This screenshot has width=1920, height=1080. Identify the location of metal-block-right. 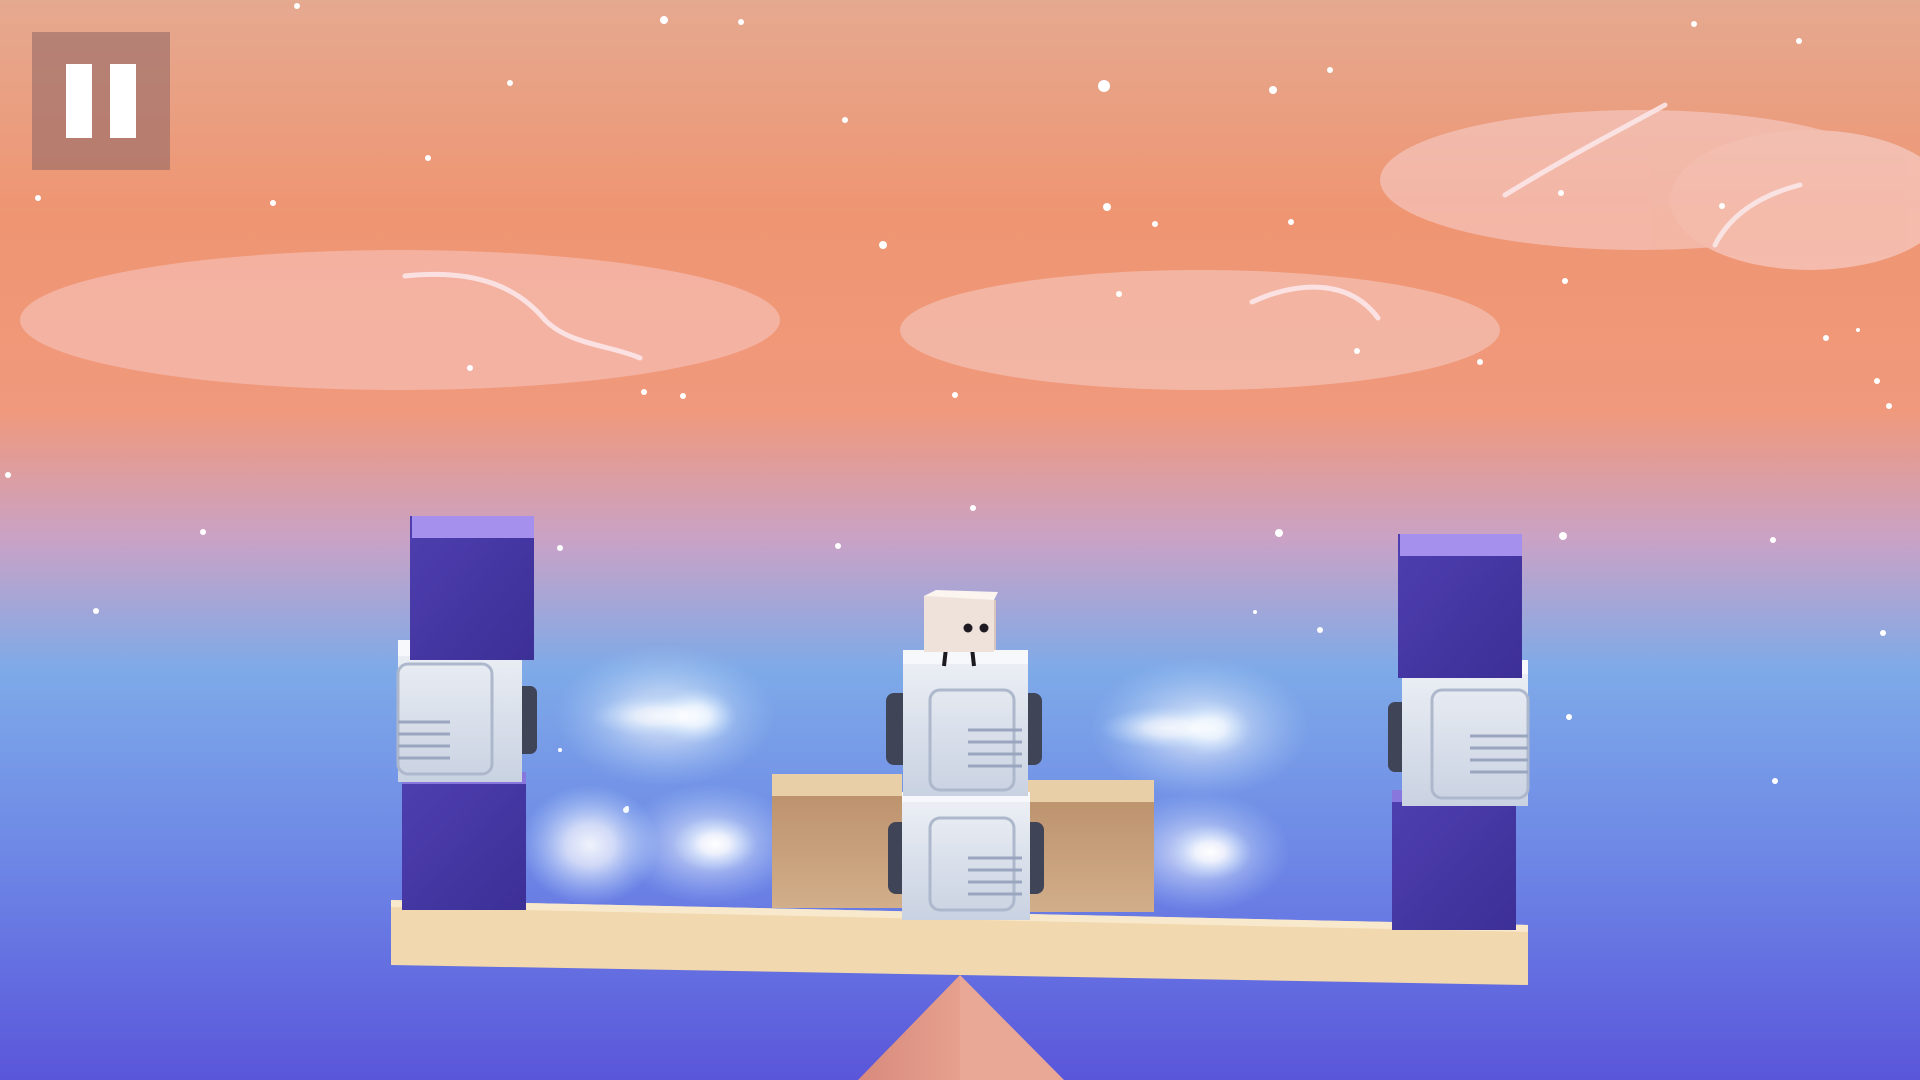
(1459, 733).